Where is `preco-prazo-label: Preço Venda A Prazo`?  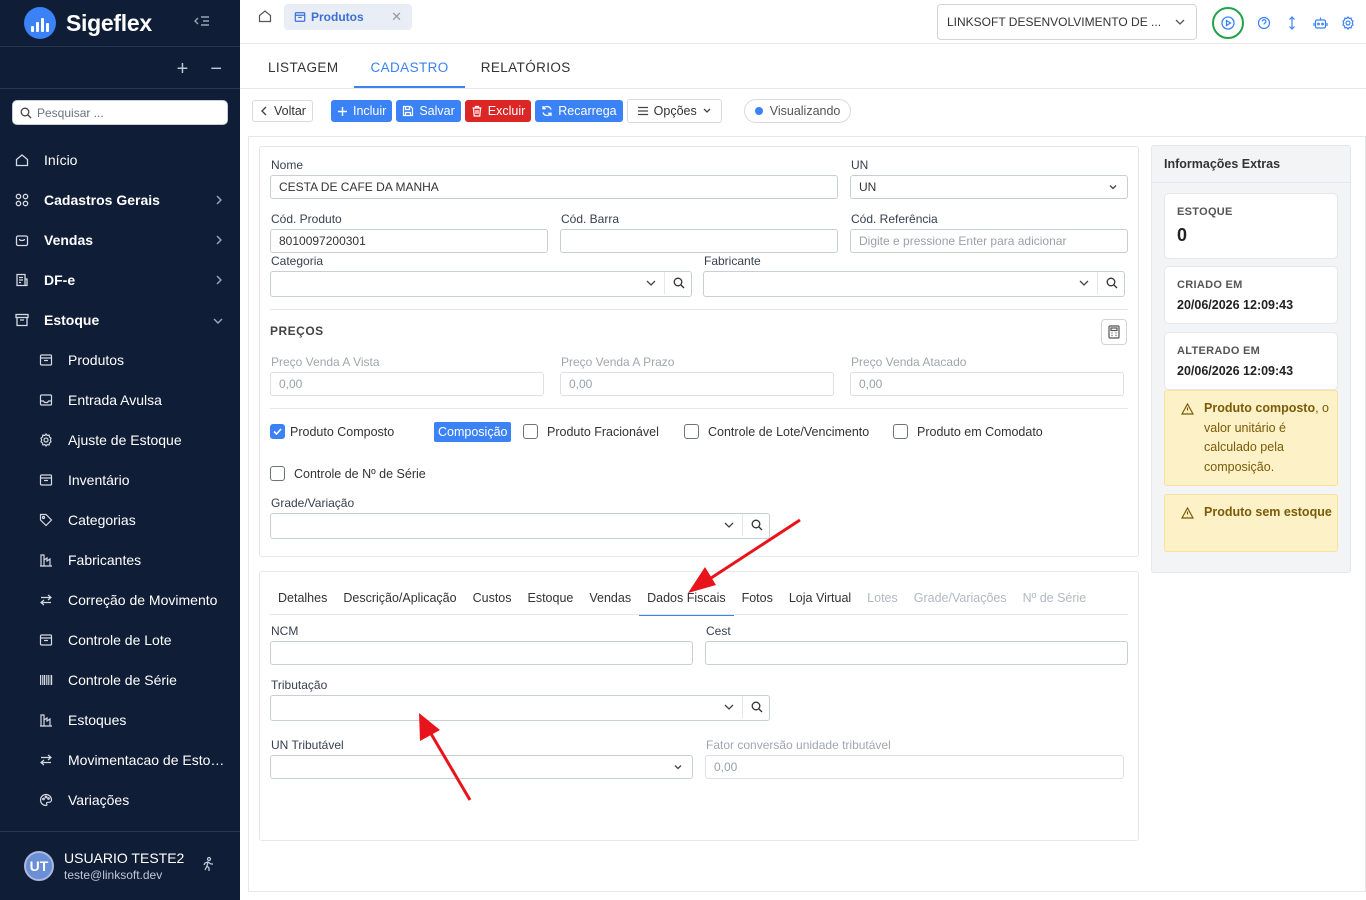 preco-prazo-label: Preço Venda A Prazo is located at coordinates (618, 362).